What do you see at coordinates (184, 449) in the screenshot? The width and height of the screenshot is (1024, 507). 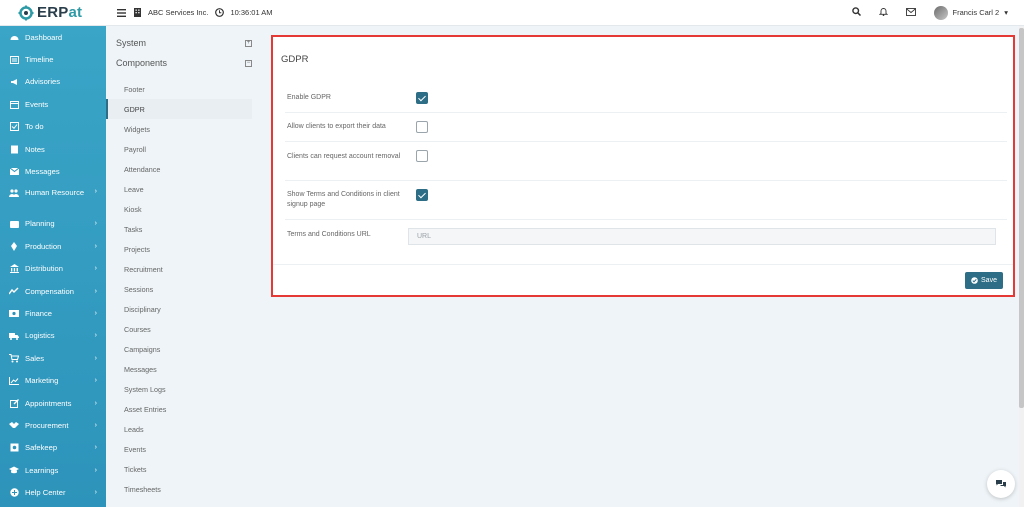 I see `settings-item-events: Events` at bounding box center [184, 449].